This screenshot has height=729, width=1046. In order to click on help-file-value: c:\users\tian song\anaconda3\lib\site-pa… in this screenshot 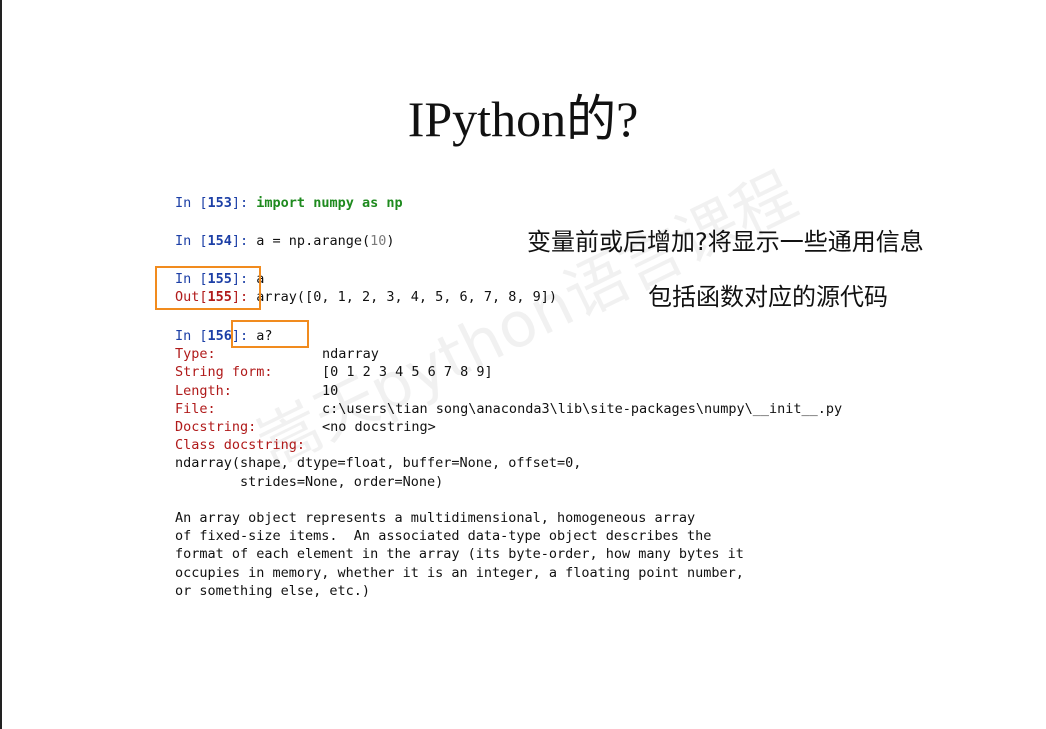, I will do `click(582, 408)`.